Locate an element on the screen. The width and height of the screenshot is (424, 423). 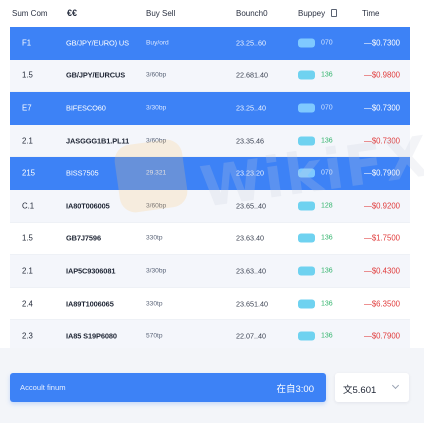
price-cell: 23.63..40 is located at coordinates (251, 271).